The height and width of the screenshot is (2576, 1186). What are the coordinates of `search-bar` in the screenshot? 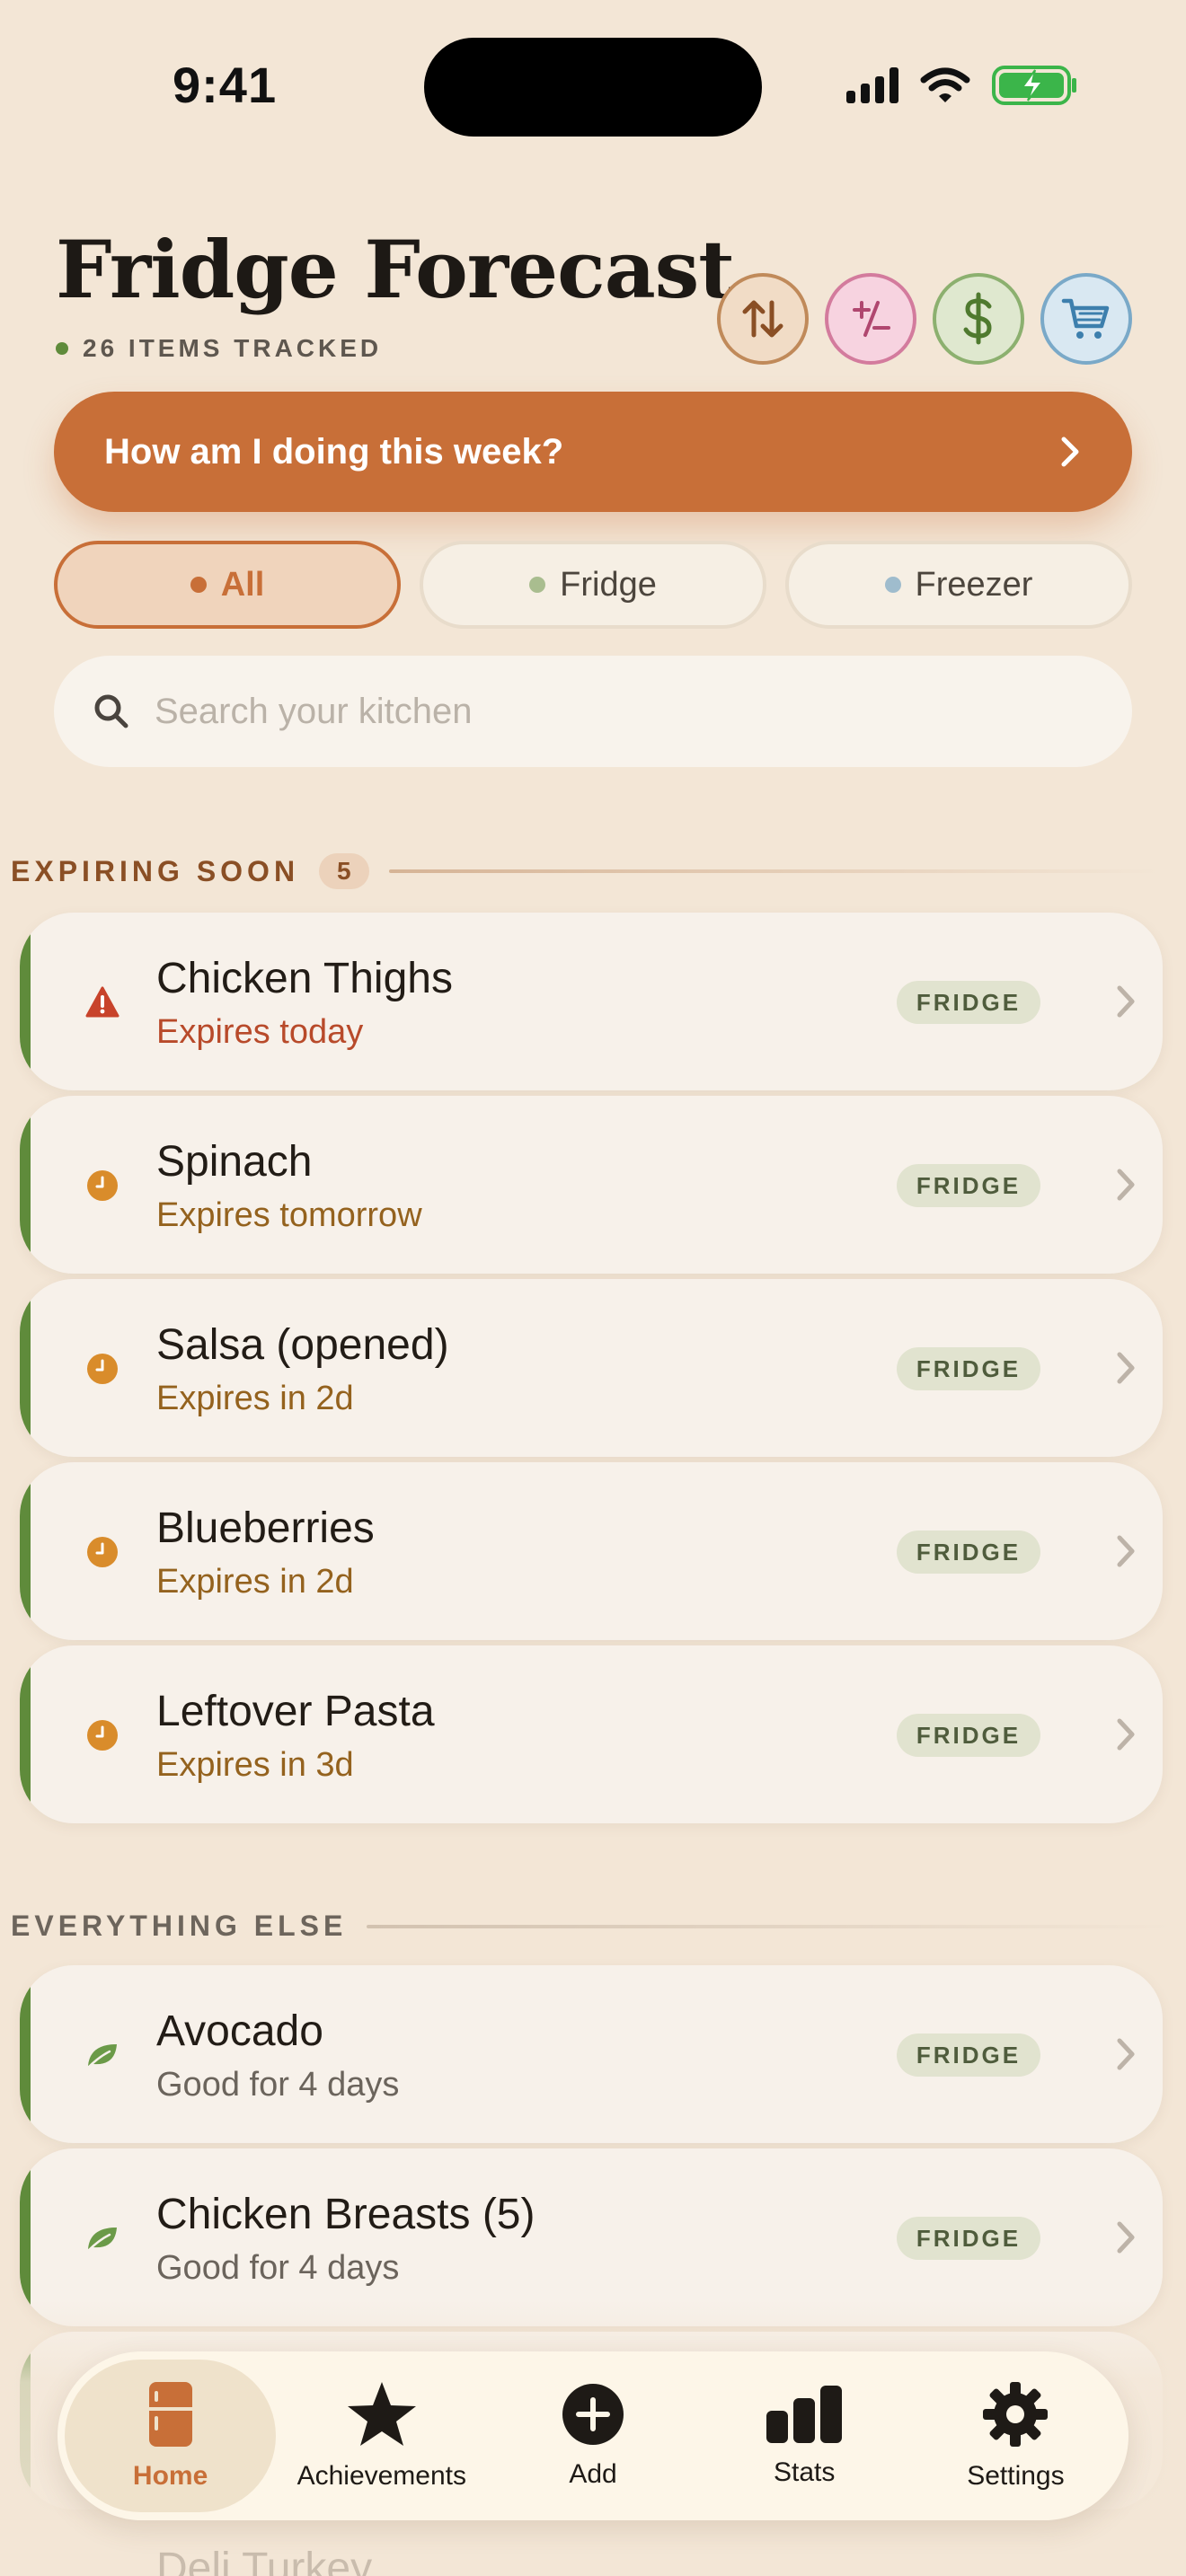 It's located at (593, 711).